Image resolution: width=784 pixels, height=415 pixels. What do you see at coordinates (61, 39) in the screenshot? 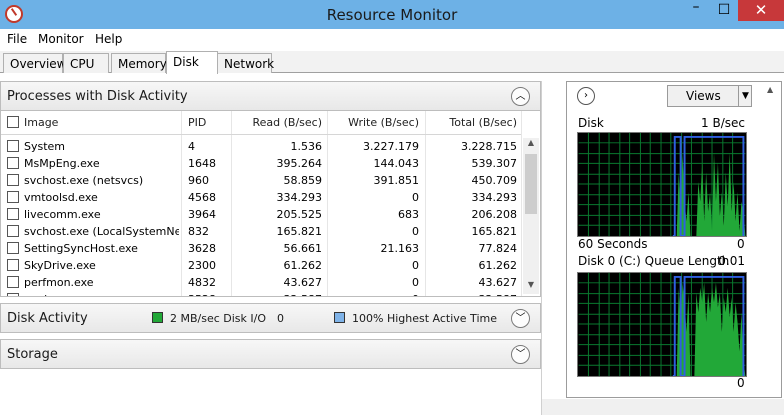
I see `menu-monitor: Monitor` at bounding box center [61, 39].